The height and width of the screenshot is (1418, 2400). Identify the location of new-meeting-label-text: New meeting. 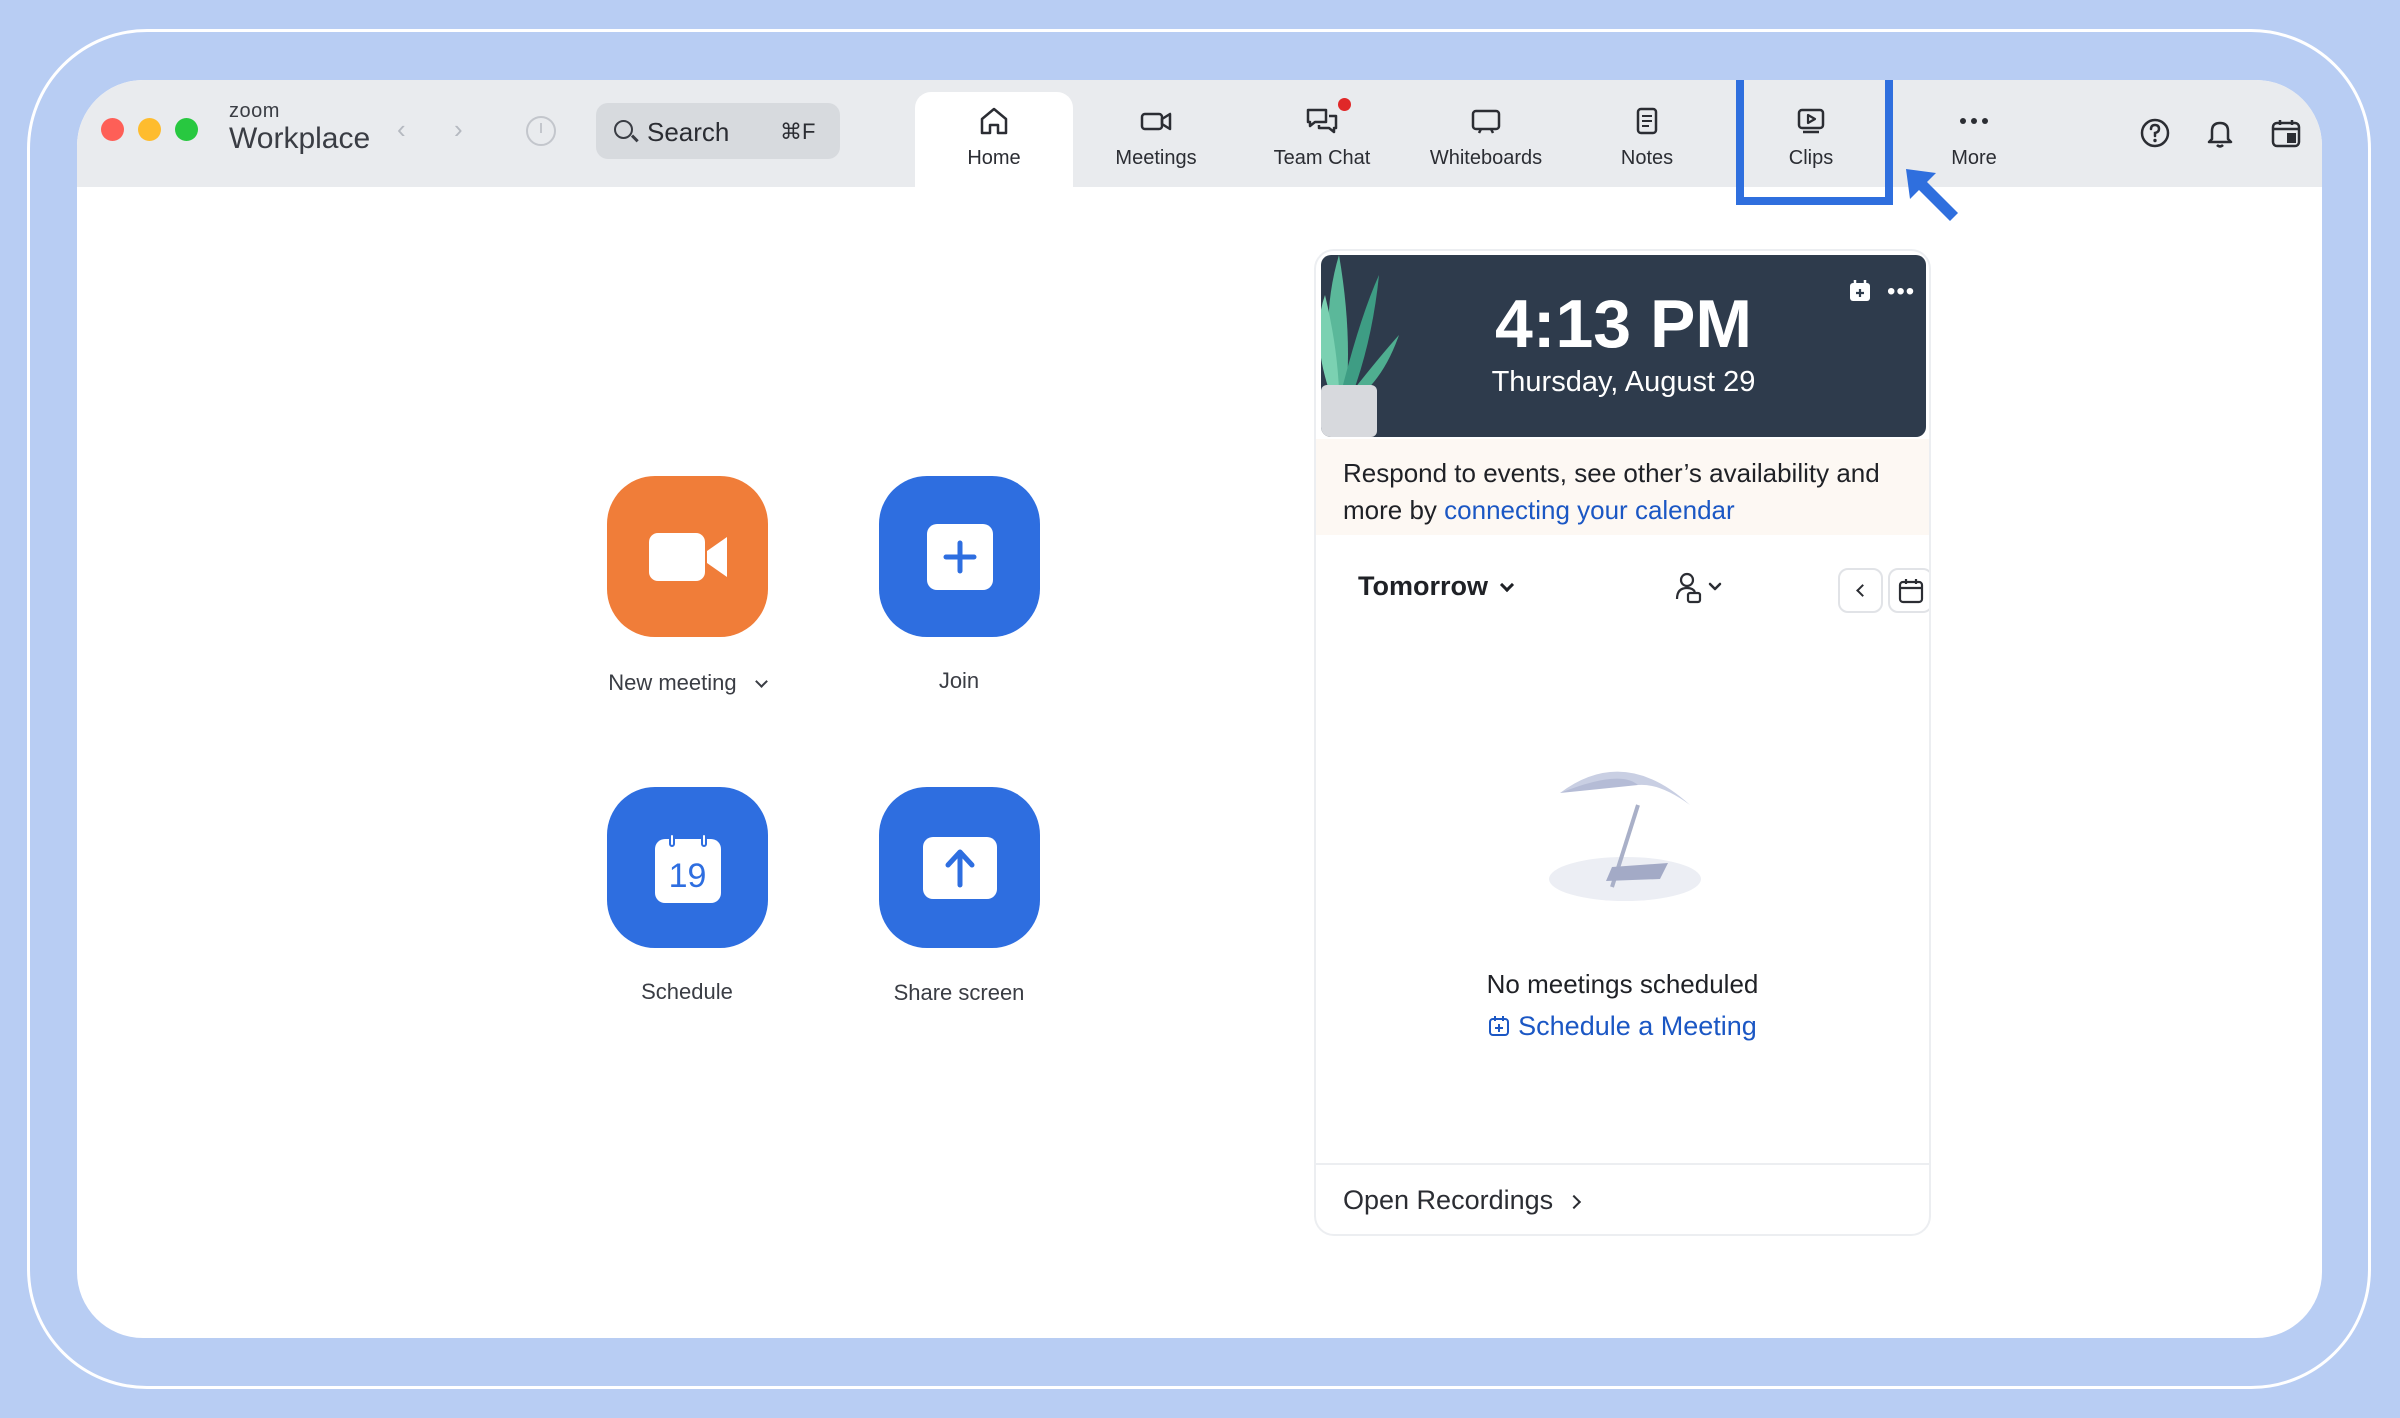
(672, 682).